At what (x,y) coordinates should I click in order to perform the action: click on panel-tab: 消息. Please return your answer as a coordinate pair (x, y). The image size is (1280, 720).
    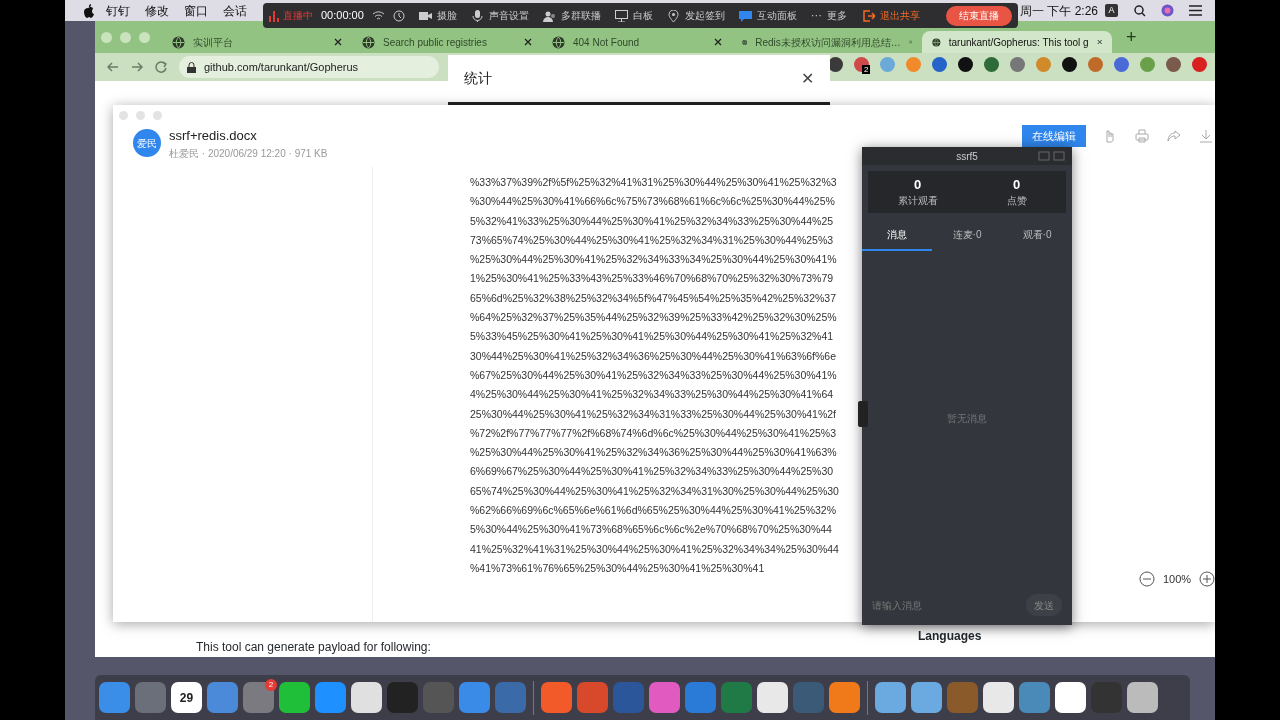
    Looking at the image, I should click on (897, 235).